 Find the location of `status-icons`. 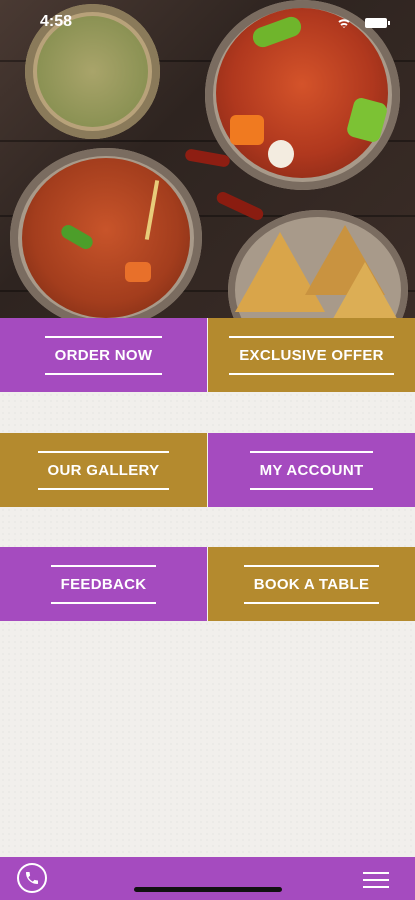

status-icons is located at coordinates (364, 23).